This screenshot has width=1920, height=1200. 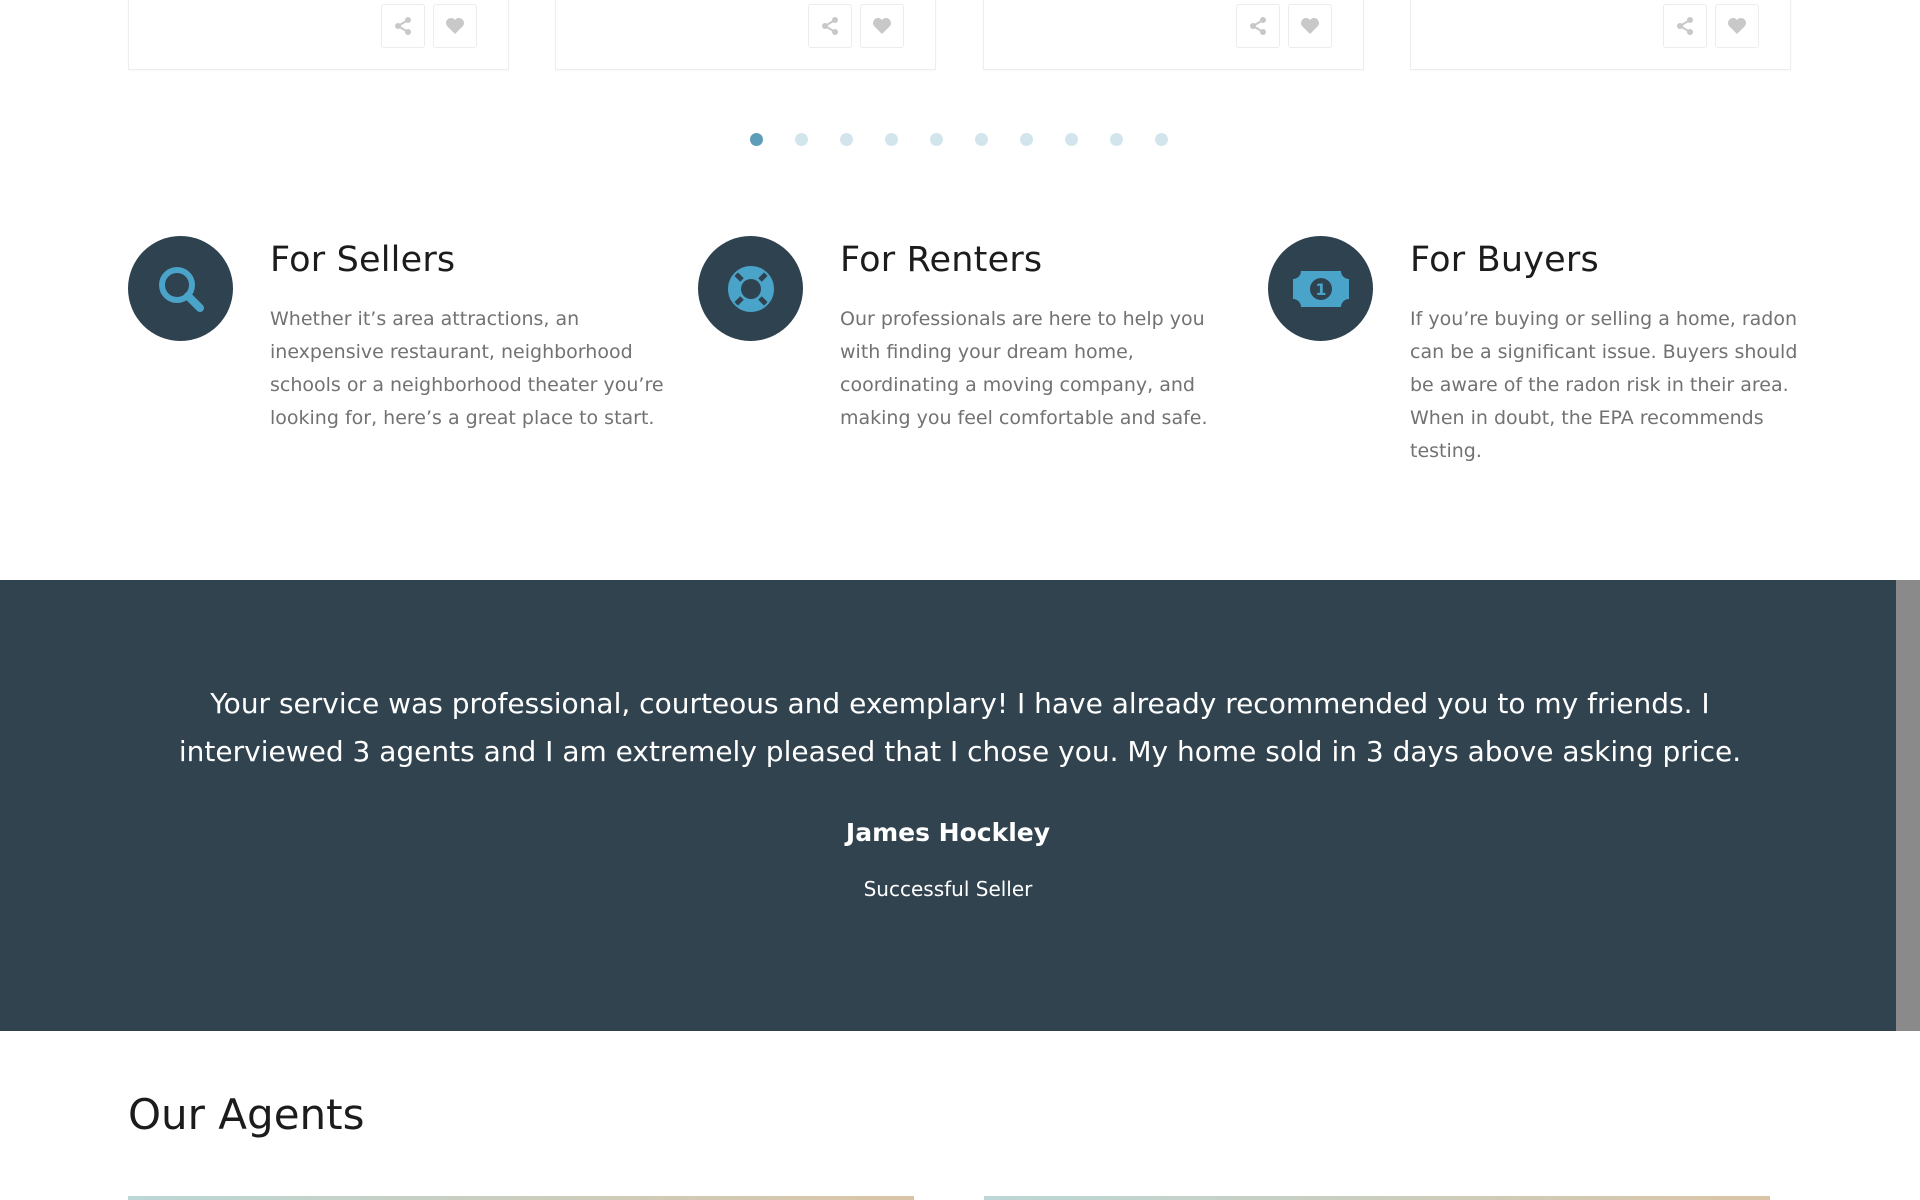 I want to click on life-ring-icon, so click(x=750, y=288).